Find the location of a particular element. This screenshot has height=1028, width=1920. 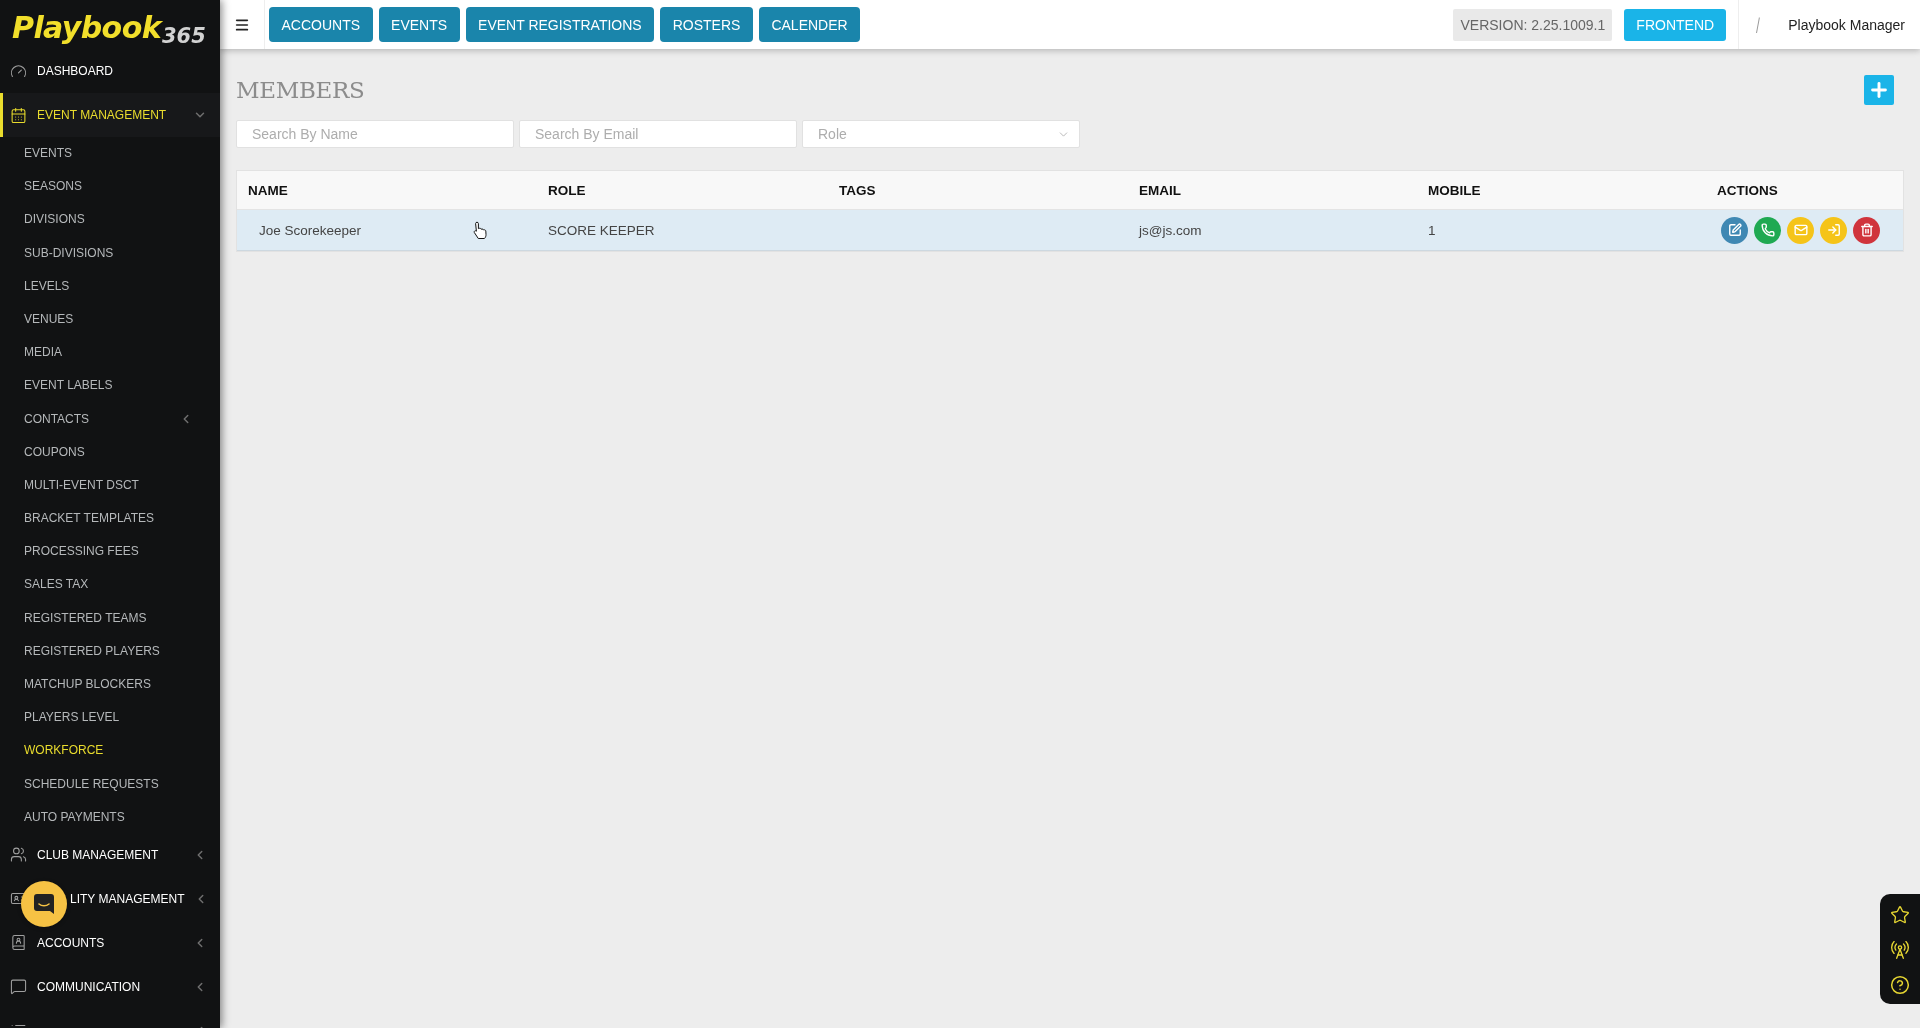

table-cell: 1 is located at coordinates (1432, 230).